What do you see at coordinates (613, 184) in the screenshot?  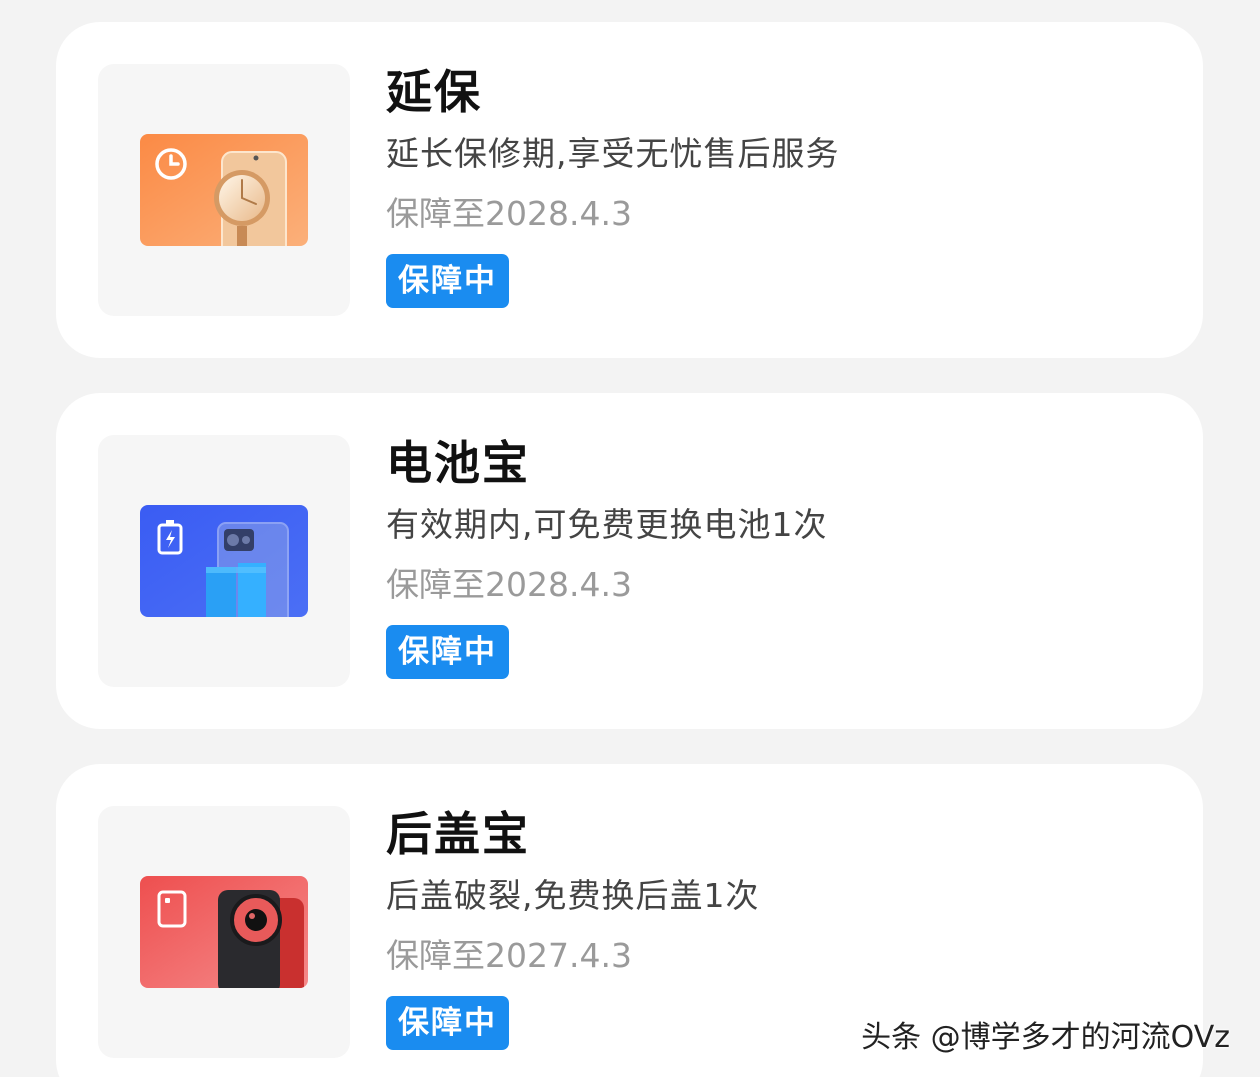 I see `card-info: 延保 延长保修期,享受无忧售后服务 保障至2028.4.3 保障中` at bounding box center [613, 184].